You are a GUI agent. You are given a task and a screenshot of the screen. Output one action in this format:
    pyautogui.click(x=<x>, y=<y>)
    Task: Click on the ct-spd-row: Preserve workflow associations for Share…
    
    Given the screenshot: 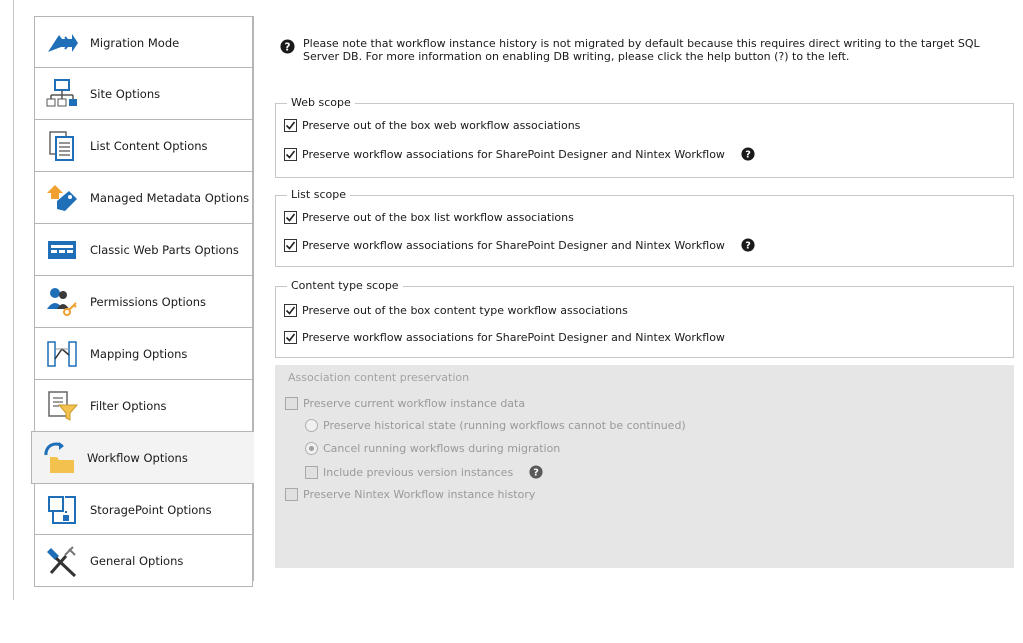 What is the action you would take?
    pyautogui.click(x=504, y=337)
    